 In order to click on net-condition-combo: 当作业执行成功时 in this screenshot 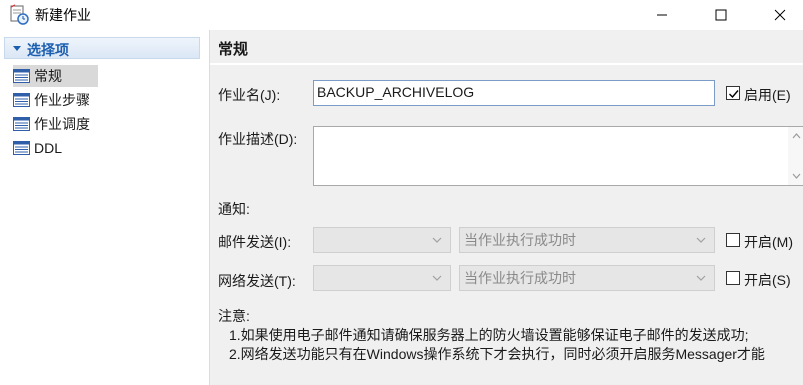, I will do `click(587, 278)`.